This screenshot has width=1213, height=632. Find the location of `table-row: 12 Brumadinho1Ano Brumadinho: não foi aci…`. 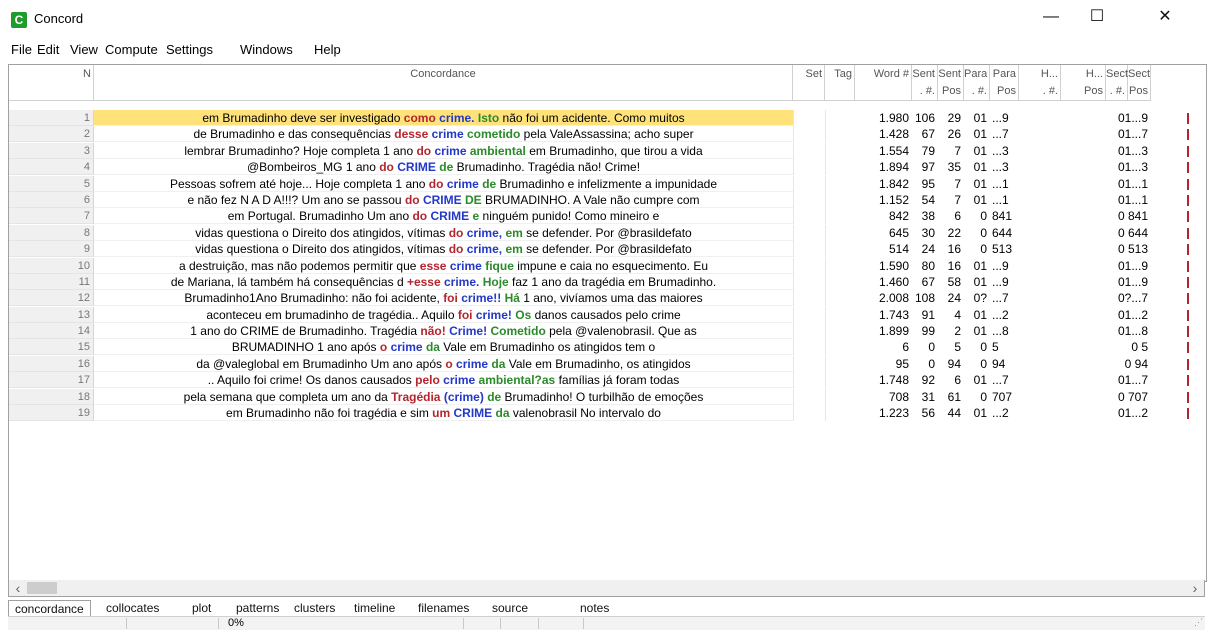

table-row: 12 Brumadinho1Ano Brumadinho: não foi aci… is located at coordinates (607, 298).